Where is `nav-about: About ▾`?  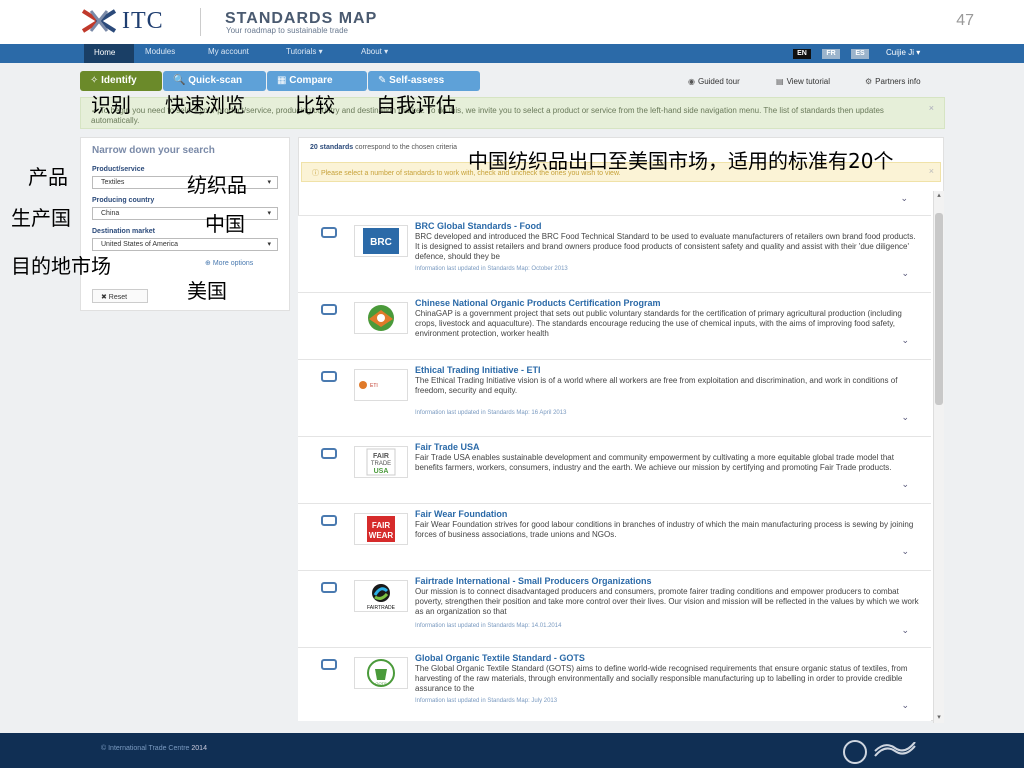 nav-about: About ▾ is located at coordinates (374, 51).